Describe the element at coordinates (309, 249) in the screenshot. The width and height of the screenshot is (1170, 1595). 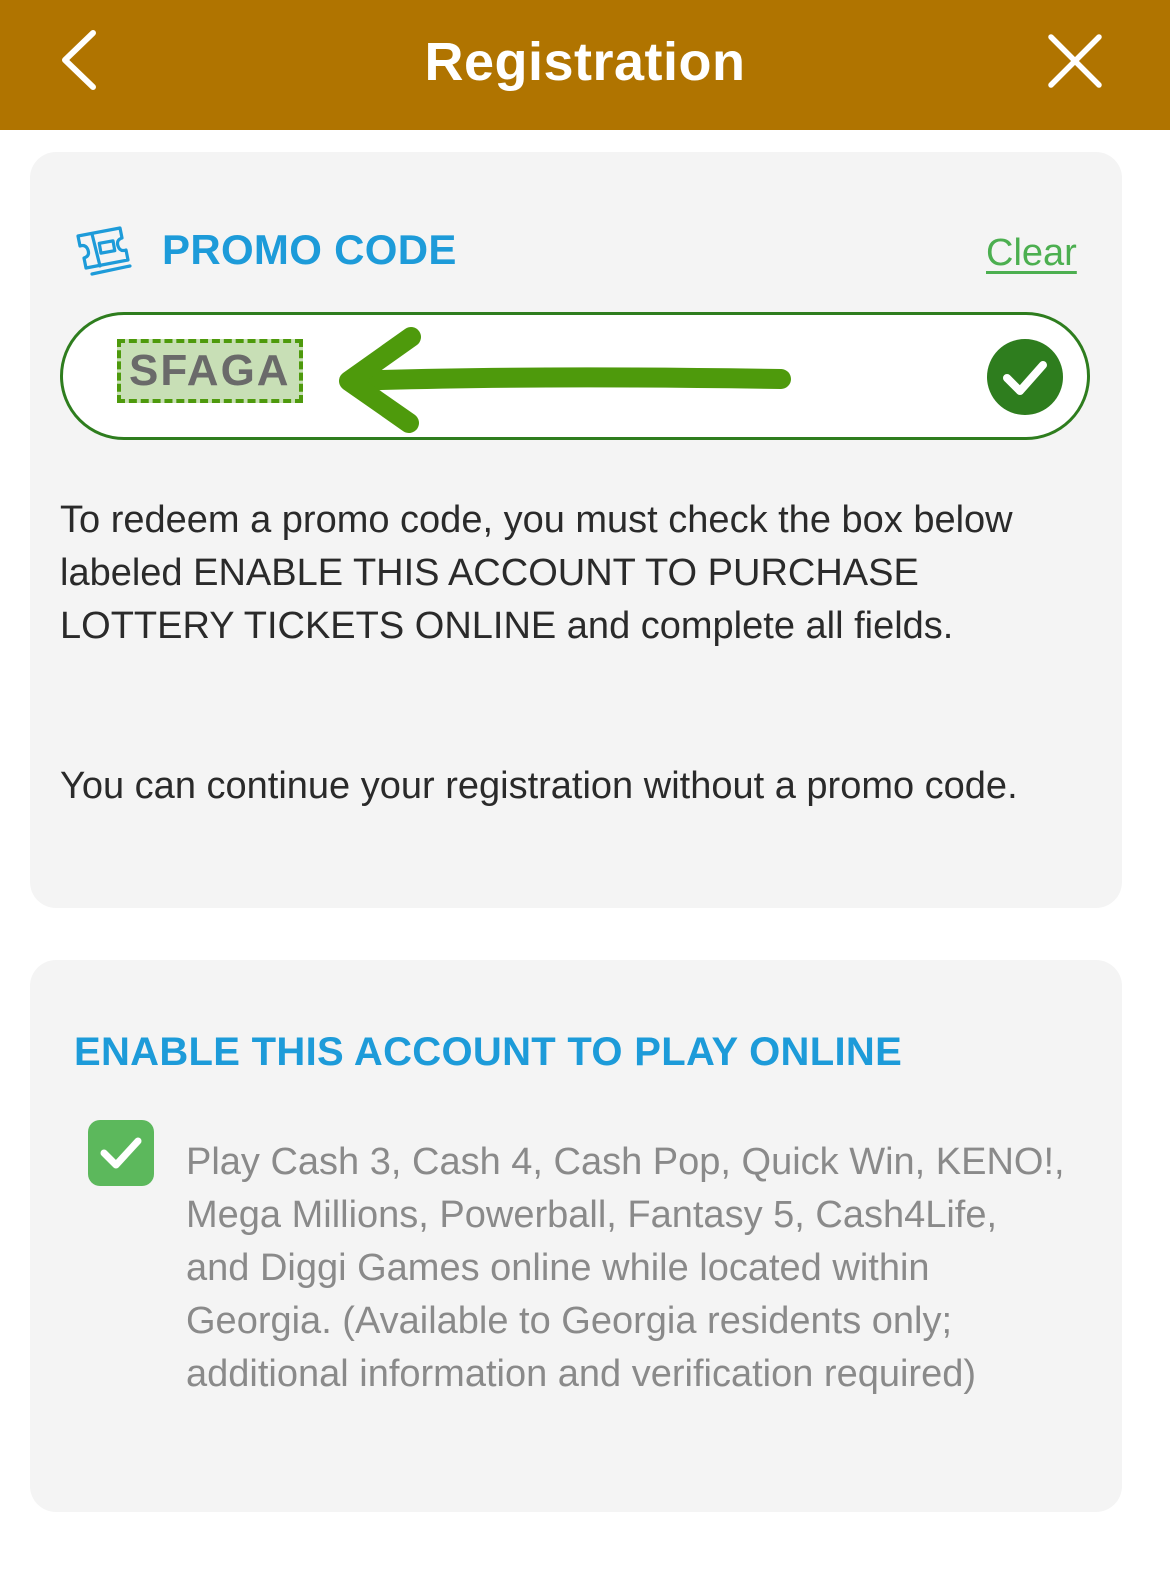
I see `promo-code-title: PROMO CODE` at that location.